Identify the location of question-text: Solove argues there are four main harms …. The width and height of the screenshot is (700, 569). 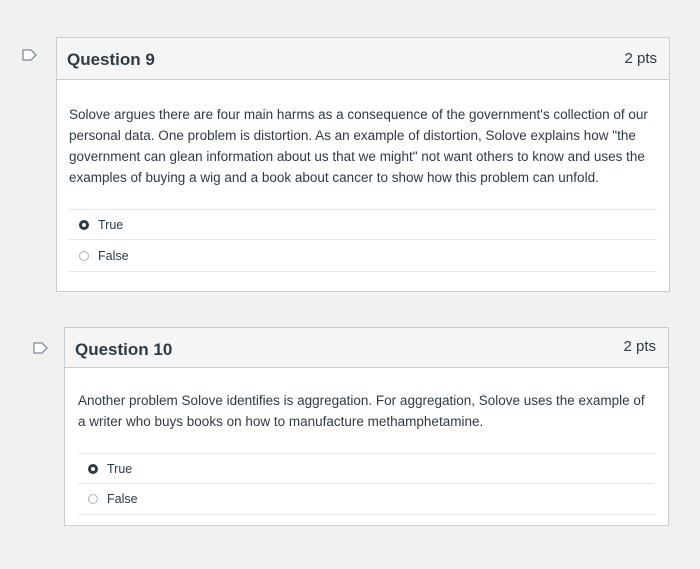
(358, 146).